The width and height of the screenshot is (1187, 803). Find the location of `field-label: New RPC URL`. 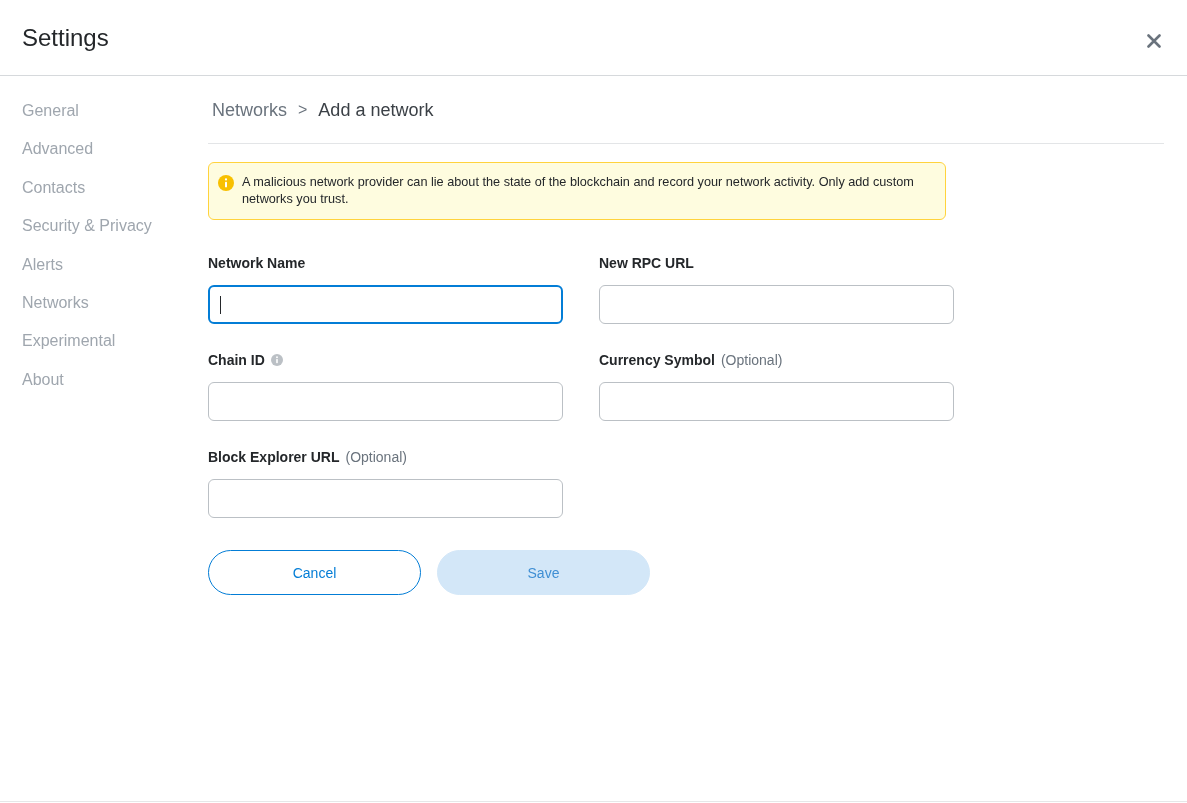

field-label: New RPC URL is located at coordinates (646, 263).